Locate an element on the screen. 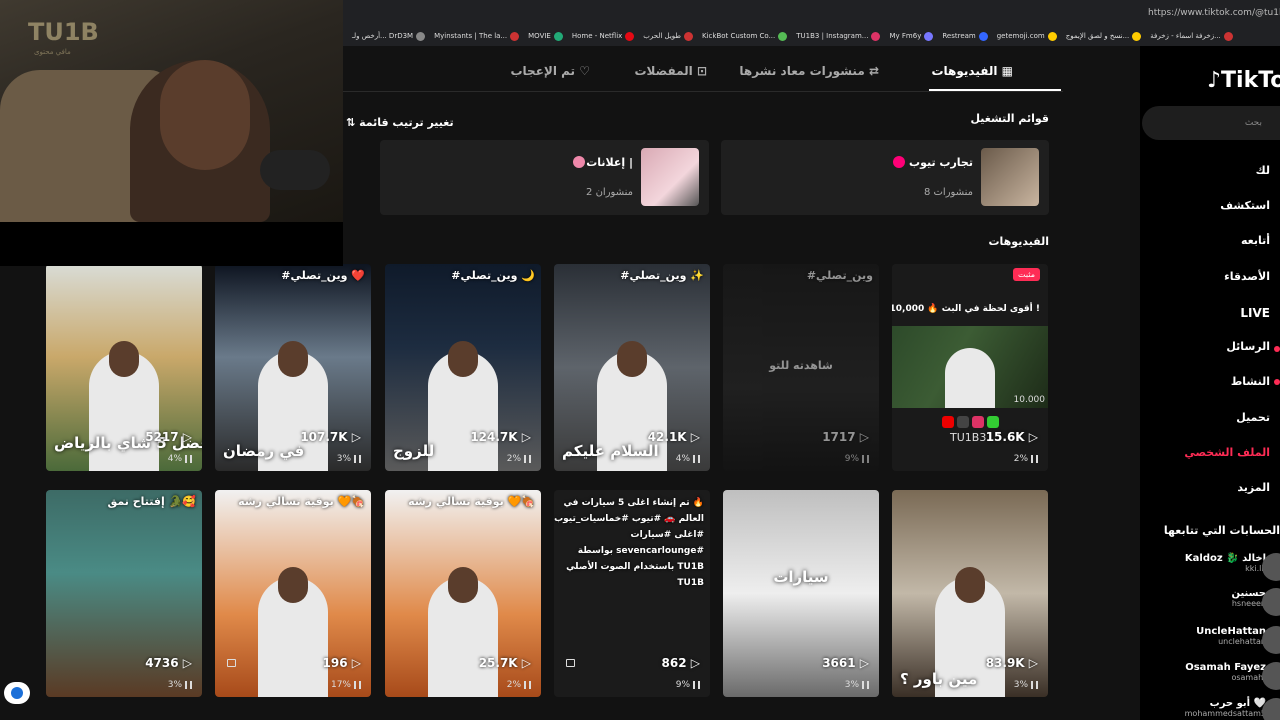 The height and width of the screenshot is (720, 1280). address-bar: https://www.tiktok.com/@tu1b is located at coordinates (1214, 13).